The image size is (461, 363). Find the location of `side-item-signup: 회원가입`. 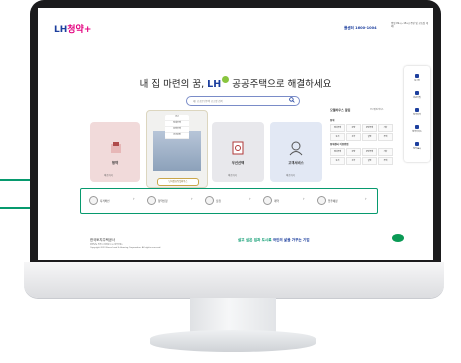

side-item-signup: 회원가입 is located at coordinates (417, 95).